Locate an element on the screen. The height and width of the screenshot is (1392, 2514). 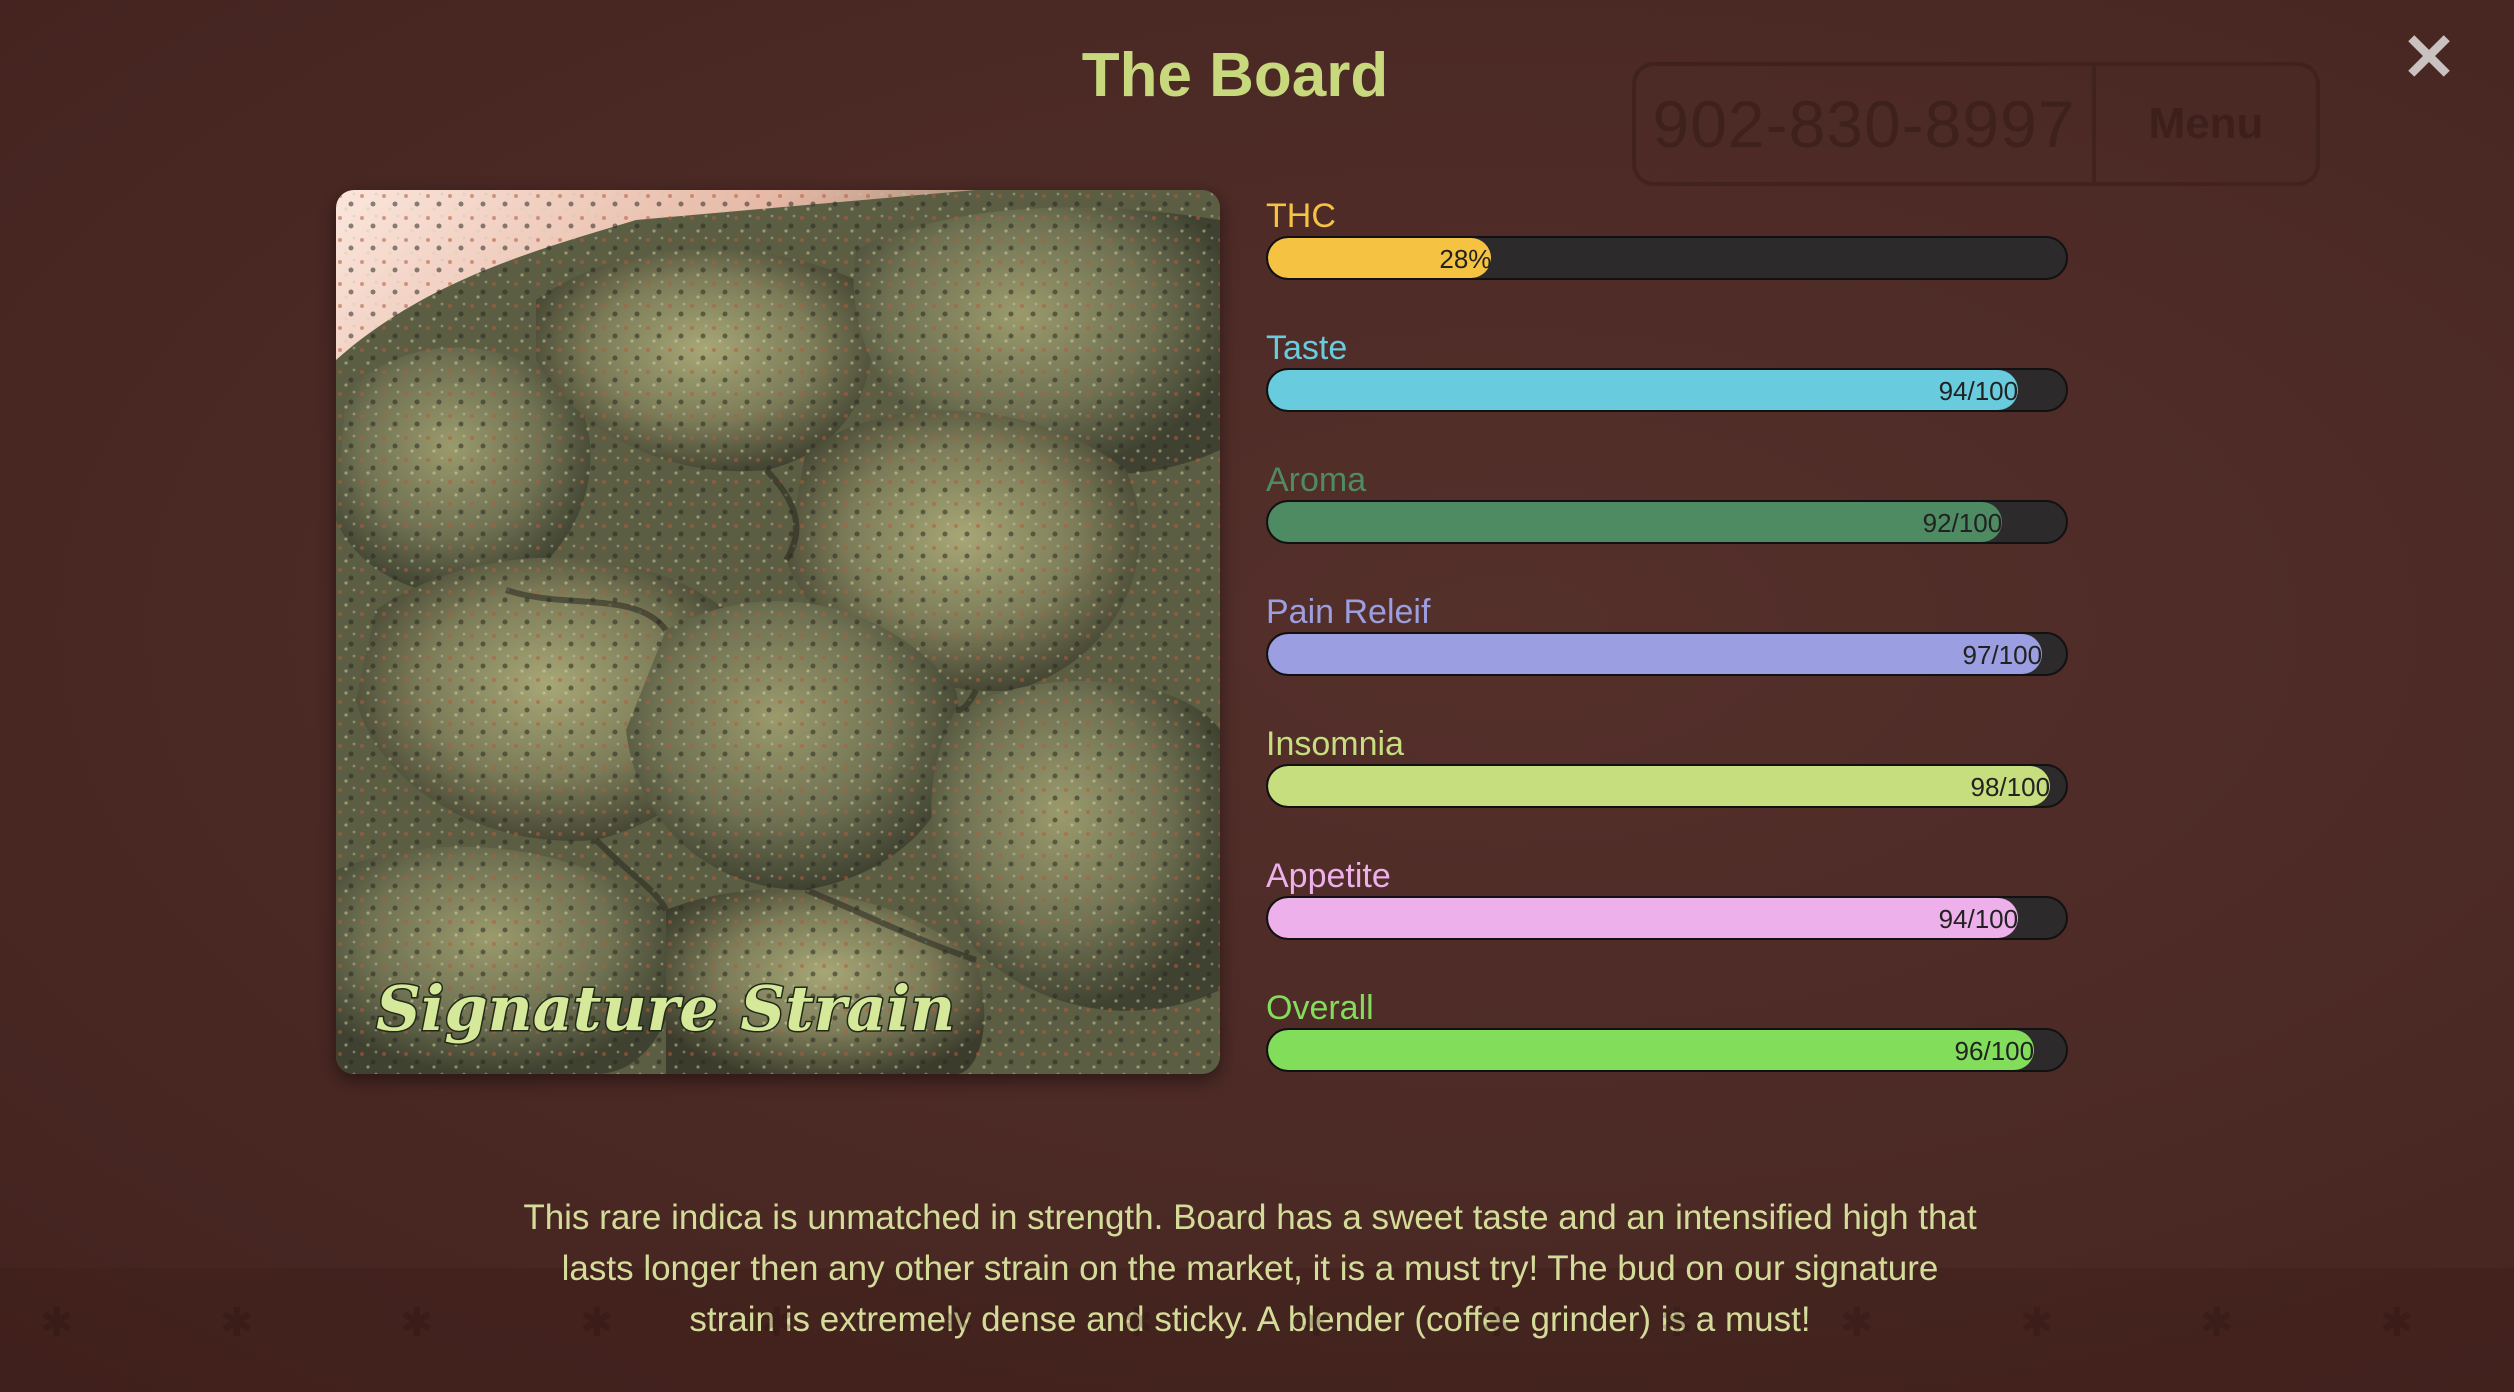
stat-bar-track: 97/100 is located at coordinates (1667, 654).